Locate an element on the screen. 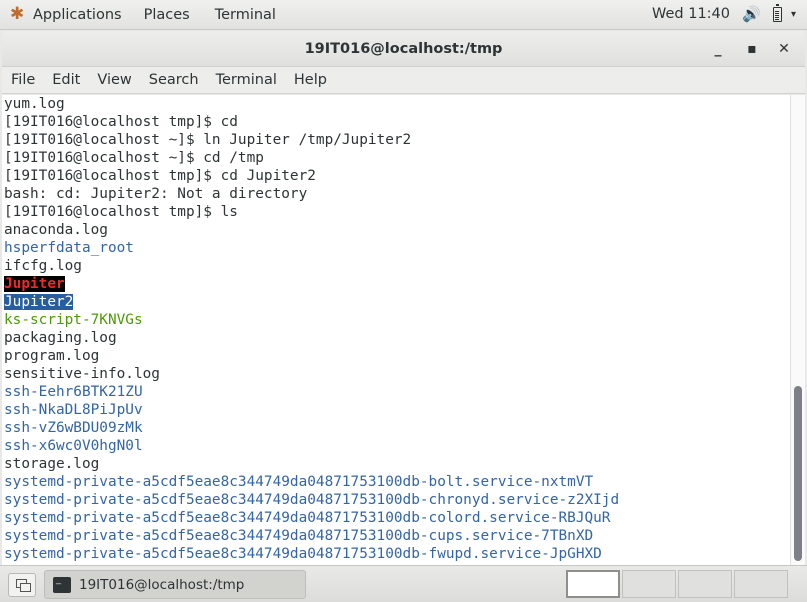 The height and width of the screenshot is (602, 807). taskbar-task-label: 19IT016@localhost:/tmp is located at coordinates (162, 584).